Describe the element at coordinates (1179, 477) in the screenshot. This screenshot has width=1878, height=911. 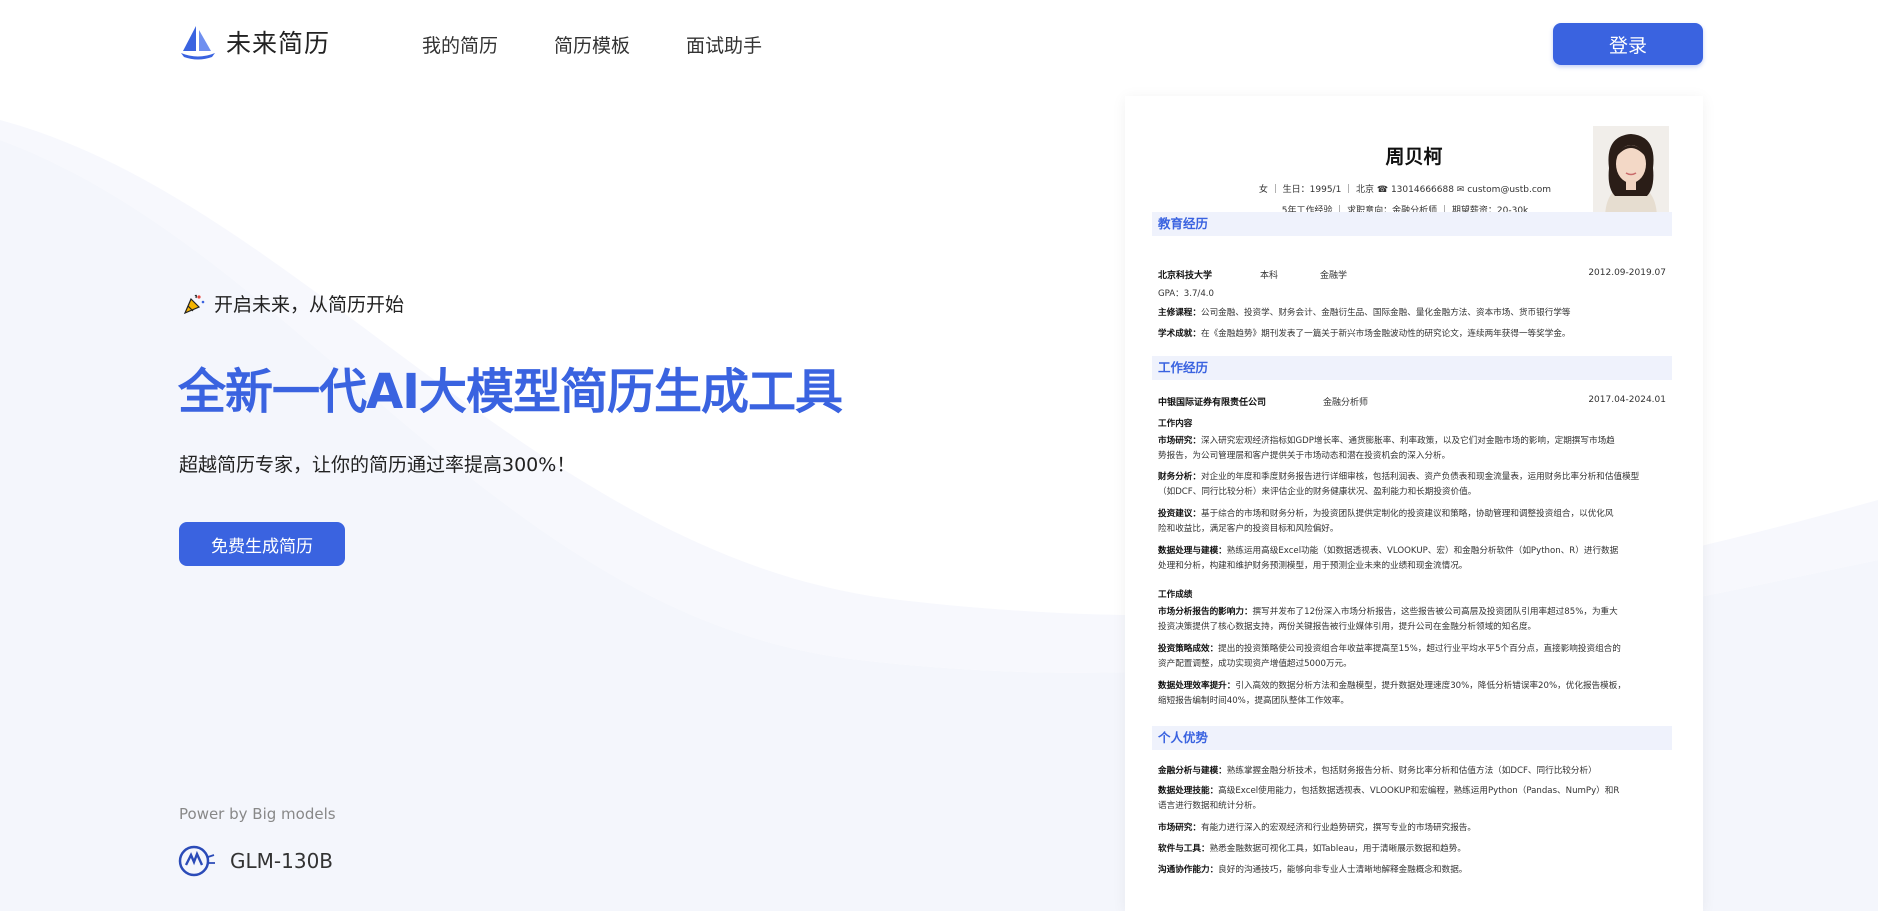
I see `item-label: 财务分析：` at that location.